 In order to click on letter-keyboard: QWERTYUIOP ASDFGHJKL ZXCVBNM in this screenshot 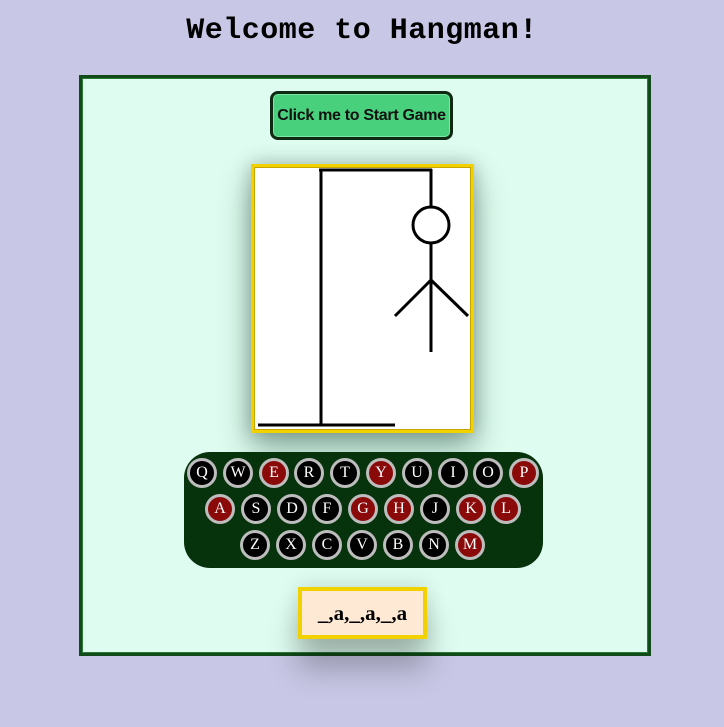, I will do `click(363, 510)`.